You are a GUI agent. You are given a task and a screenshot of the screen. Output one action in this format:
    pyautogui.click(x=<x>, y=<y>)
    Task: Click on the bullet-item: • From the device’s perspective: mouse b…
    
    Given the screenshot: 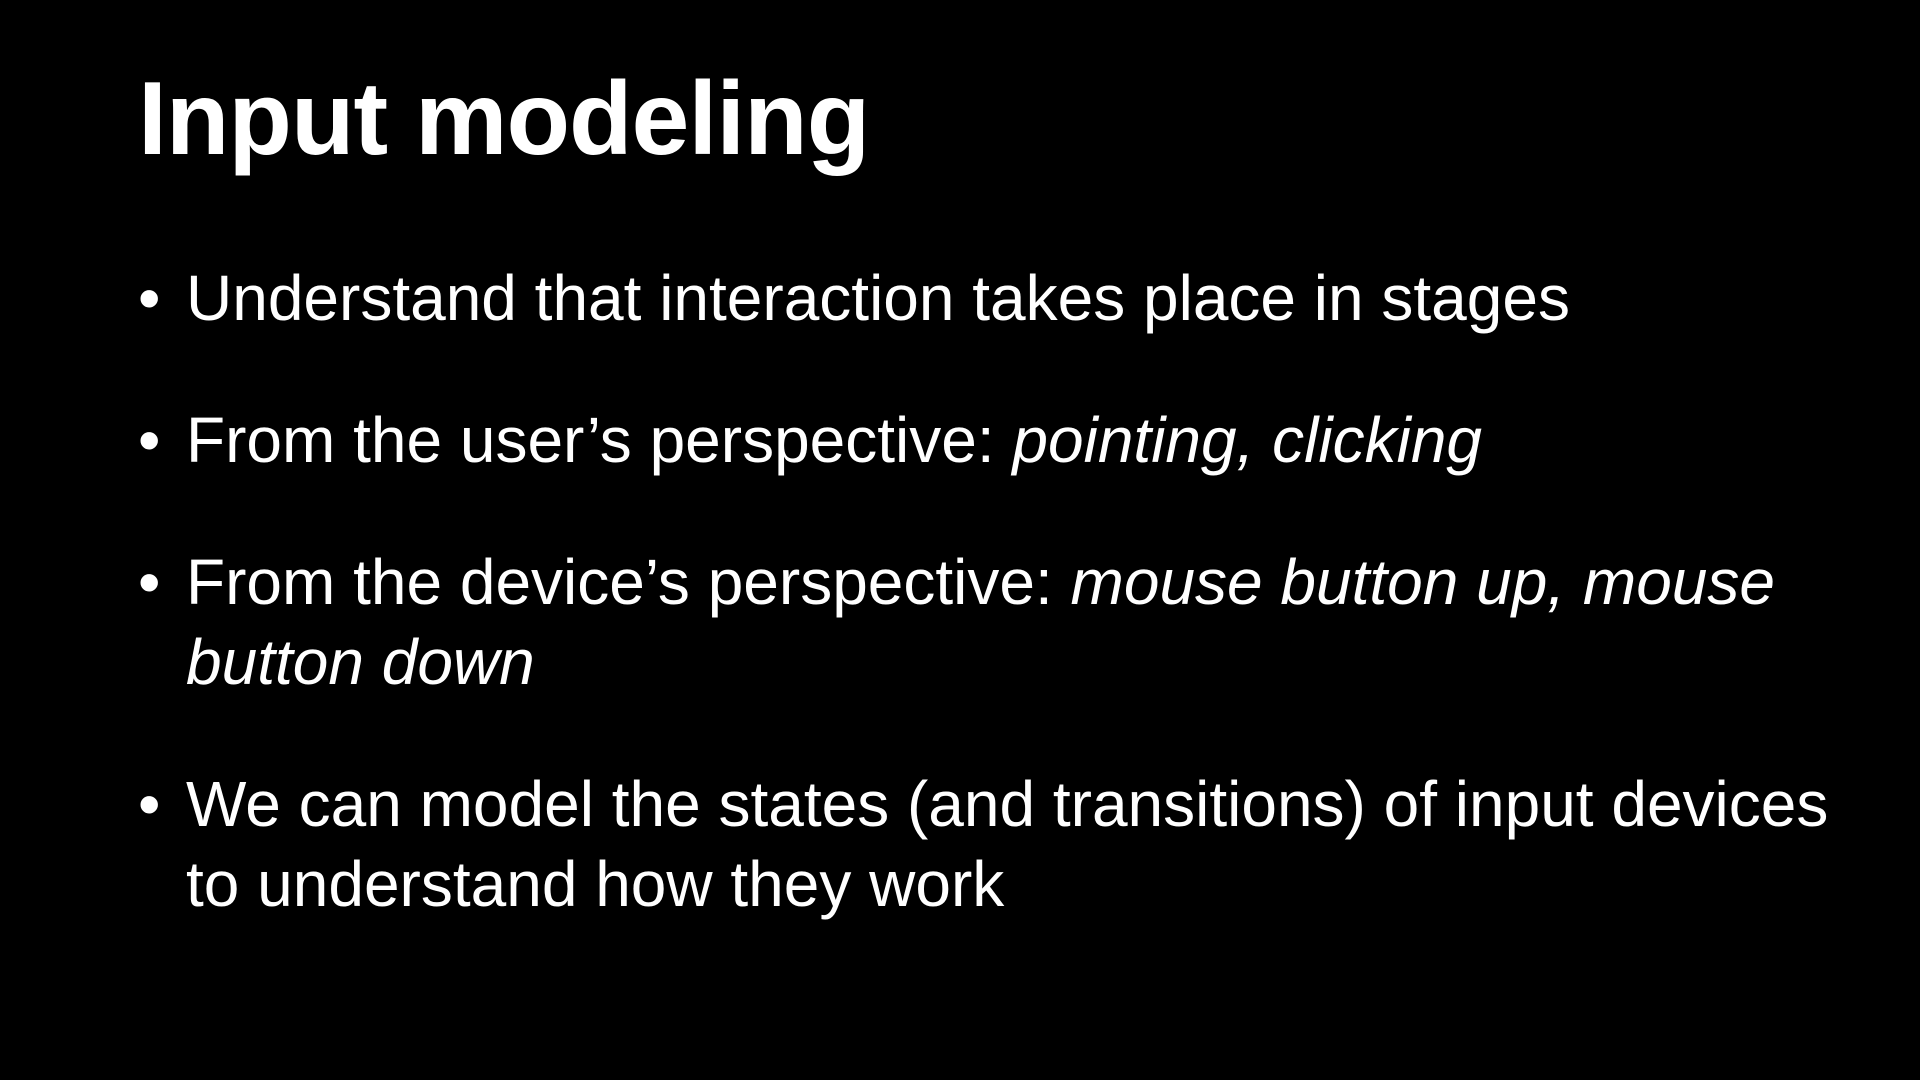 What is the action you would take?
    pyautogui.click(x=998, y=622)
    